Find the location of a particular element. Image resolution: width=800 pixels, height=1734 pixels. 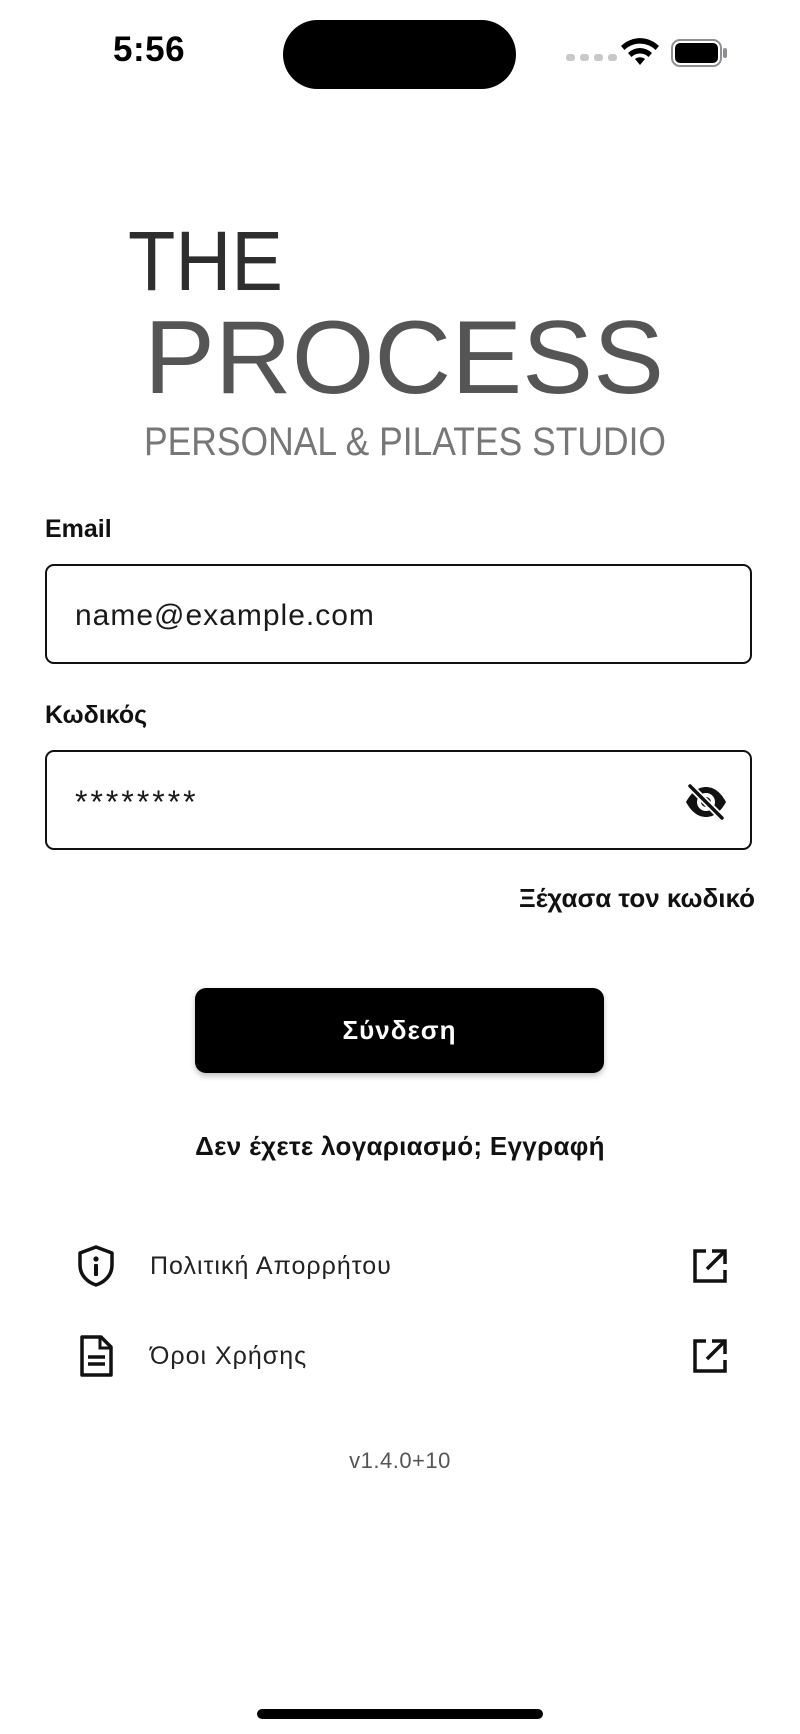

app-version: v1.4.0+10 is located at coordinates (400, 1460).